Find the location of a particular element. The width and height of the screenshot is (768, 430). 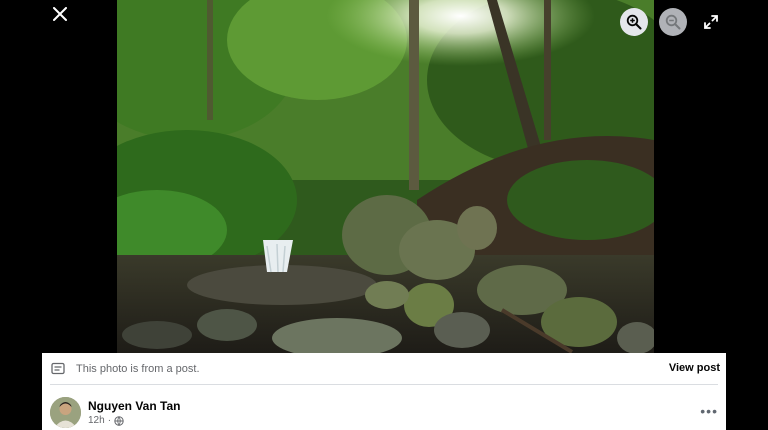

author-name: Nguyen Van Tan is located at coordinates (134, 406).